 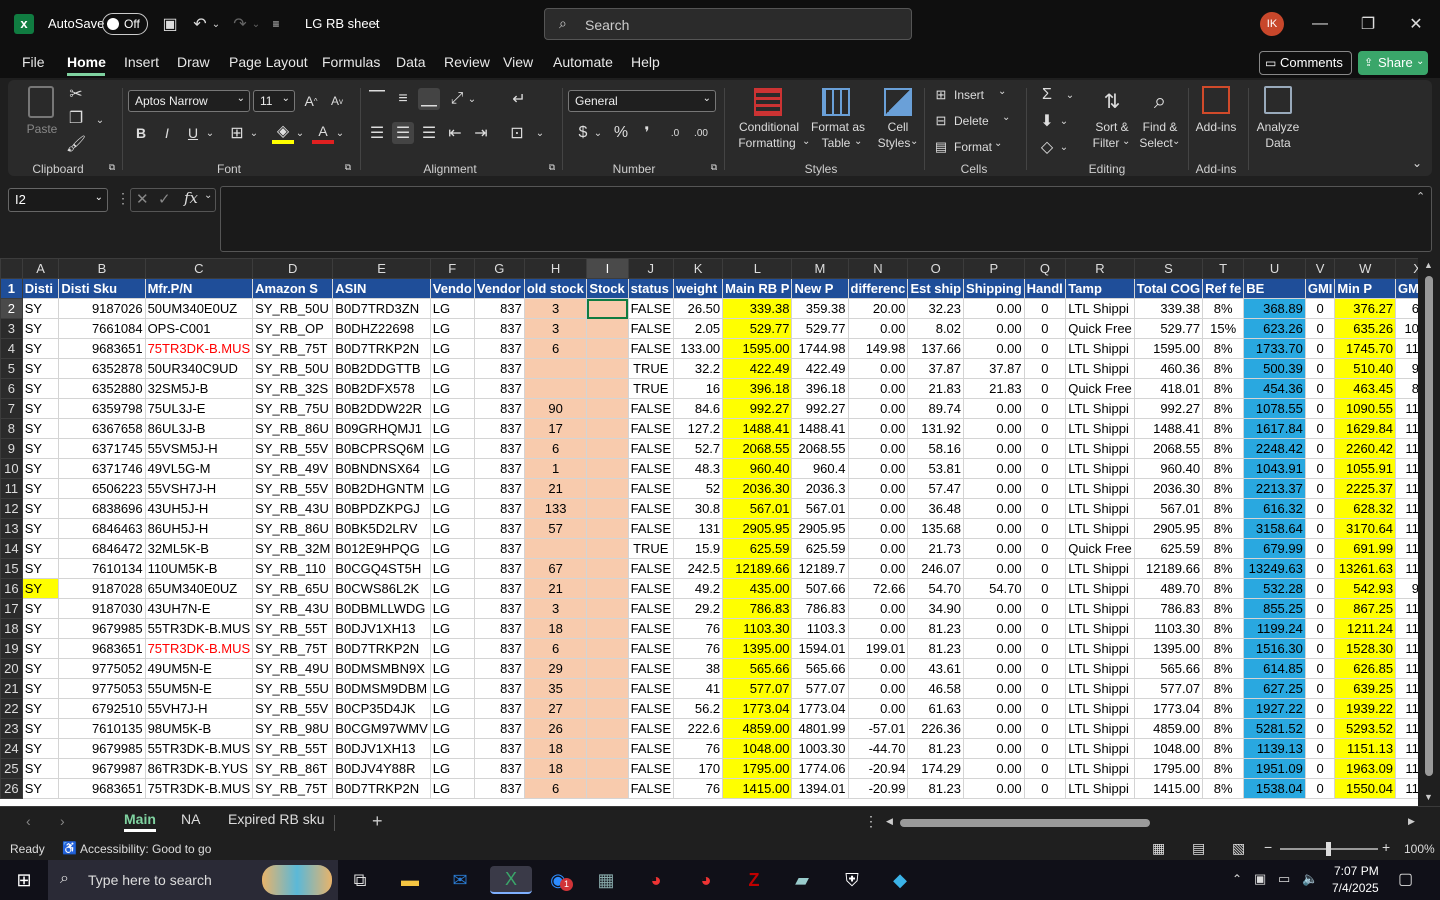 I want to click on column-header: E, so click(x=381, y=268).